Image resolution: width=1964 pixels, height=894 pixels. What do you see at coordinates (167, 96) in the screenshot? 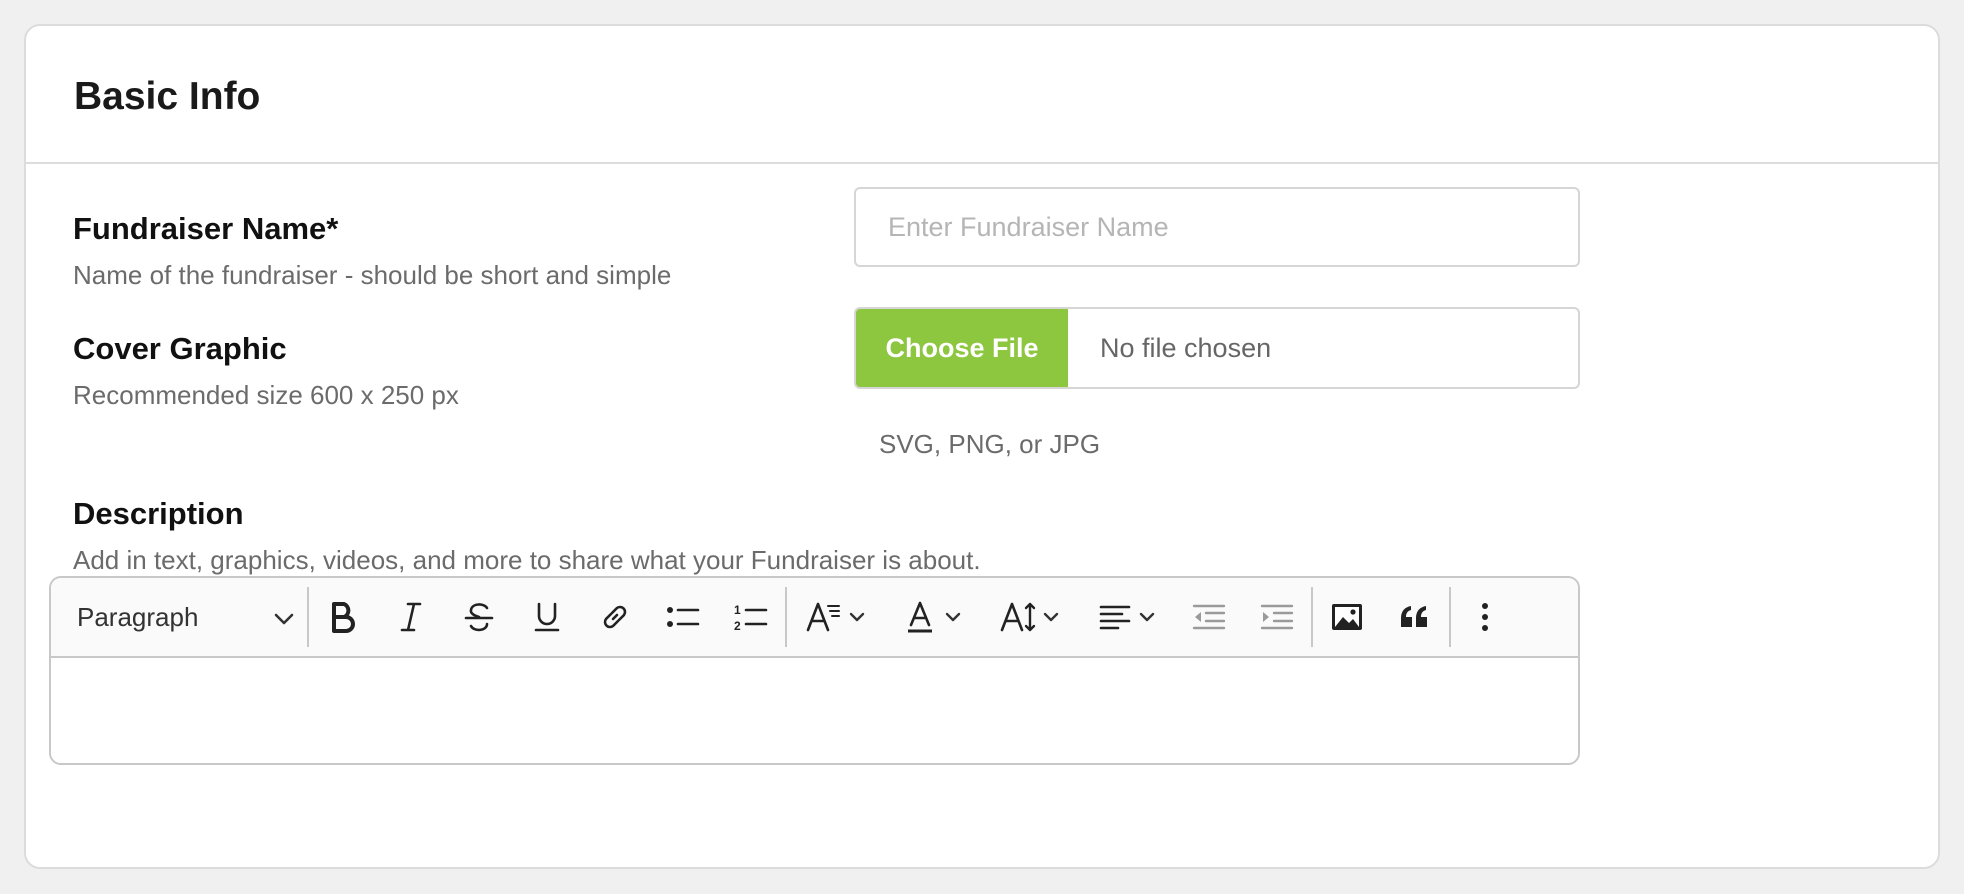
I see `card-title: Basic Info` at bounding box center [167, 96].